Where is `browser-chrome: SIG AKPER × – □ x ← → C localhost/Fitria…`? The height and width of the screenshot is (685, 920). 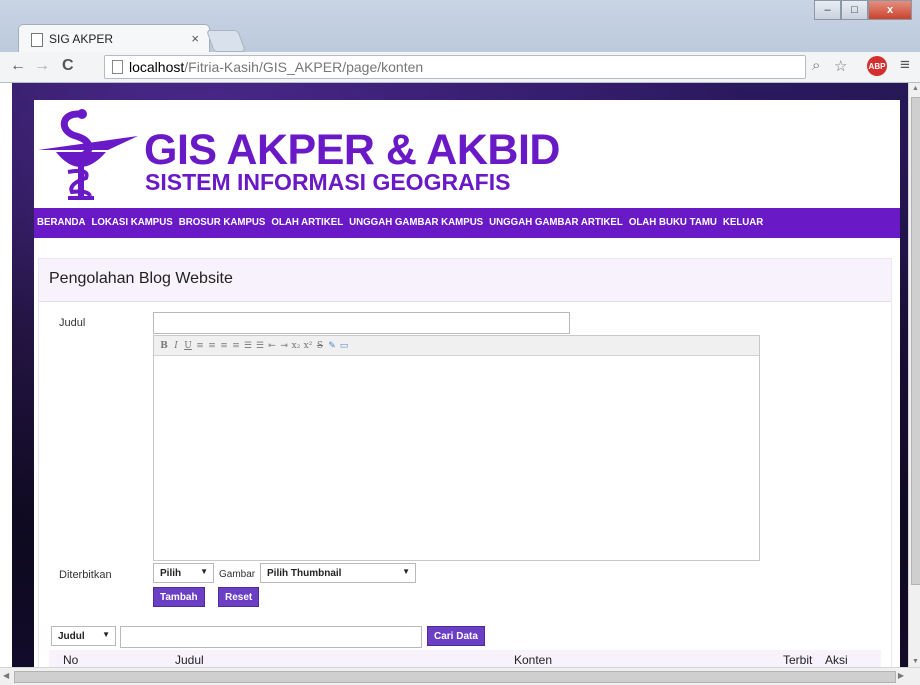
browser-chrome: SIG AKPER × – □ x ← → C localhost/Fitria… is located at coordinates (460, 41).